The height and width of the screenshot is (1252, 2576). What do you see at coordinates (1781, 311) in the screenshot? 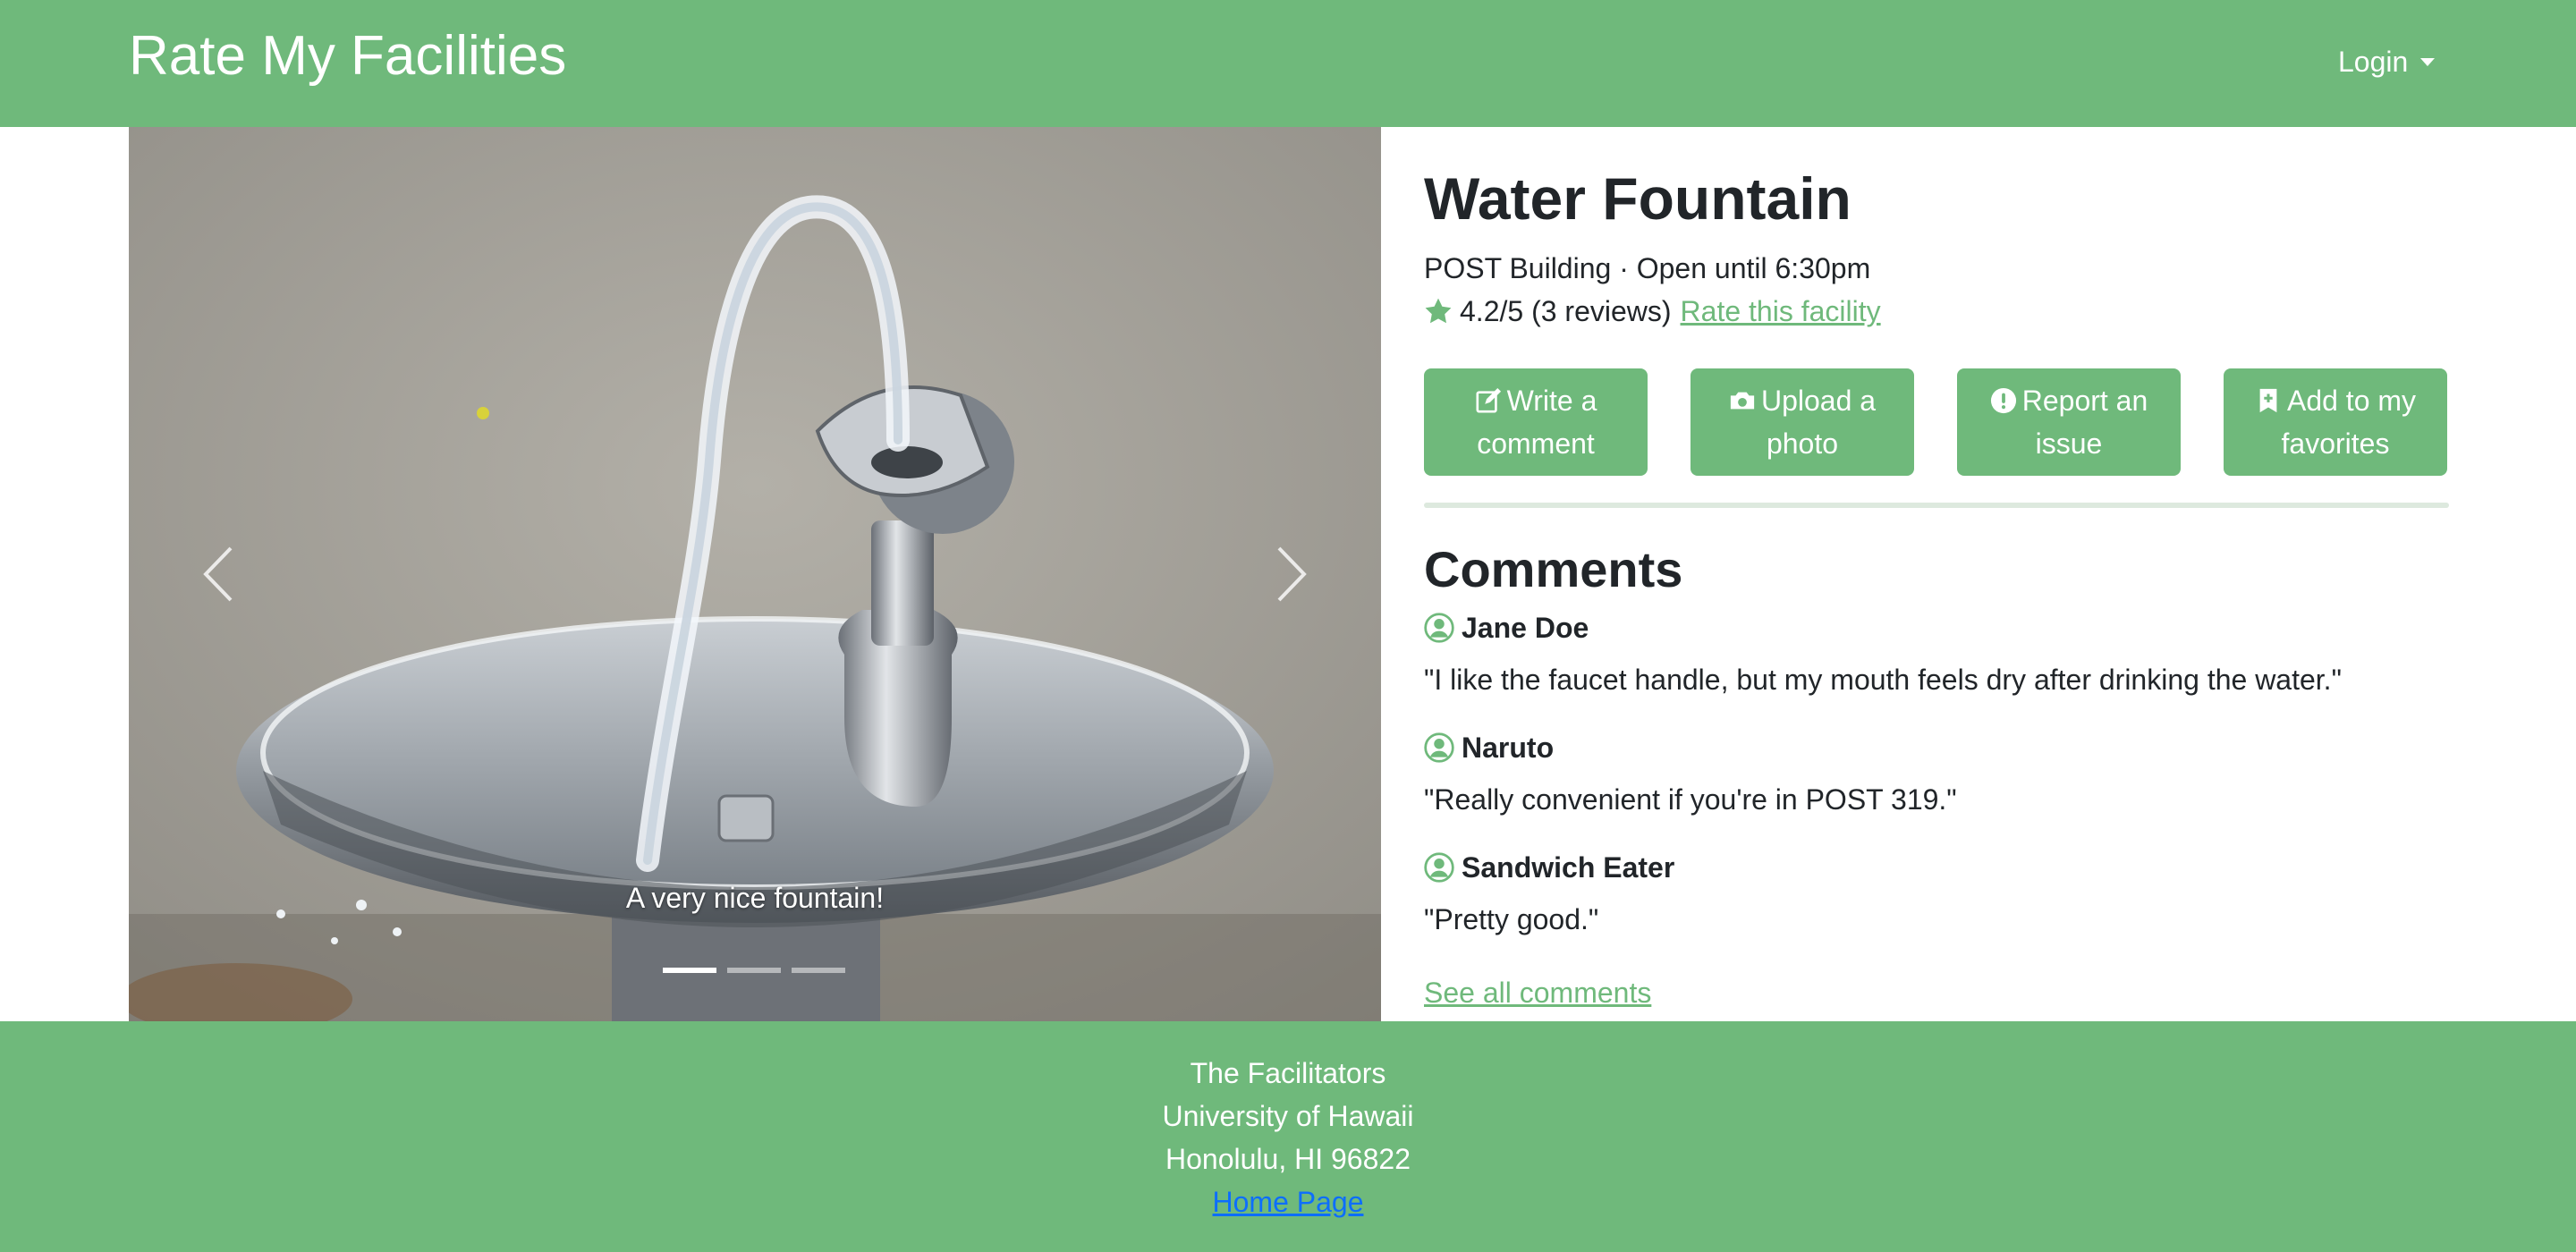
I see `rate-facility-link: Rate this facility` at bounding box center [1781, 311].